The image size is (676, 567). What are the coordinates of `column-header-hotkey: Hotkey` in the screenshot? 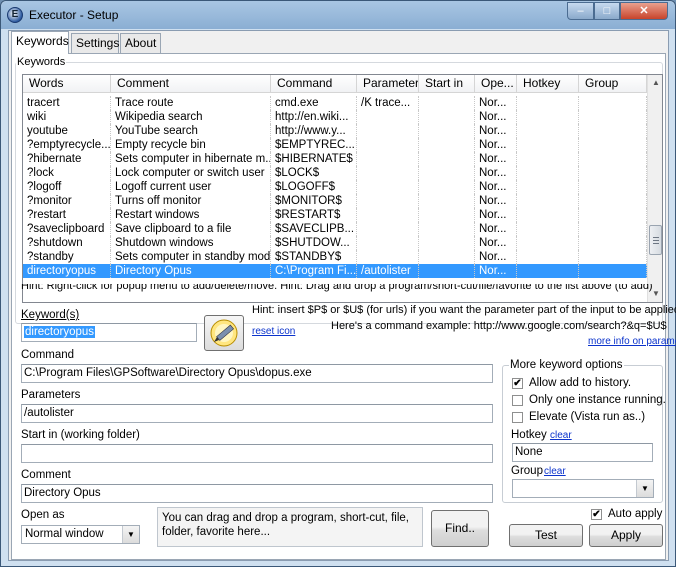 It's located at (548, 83).